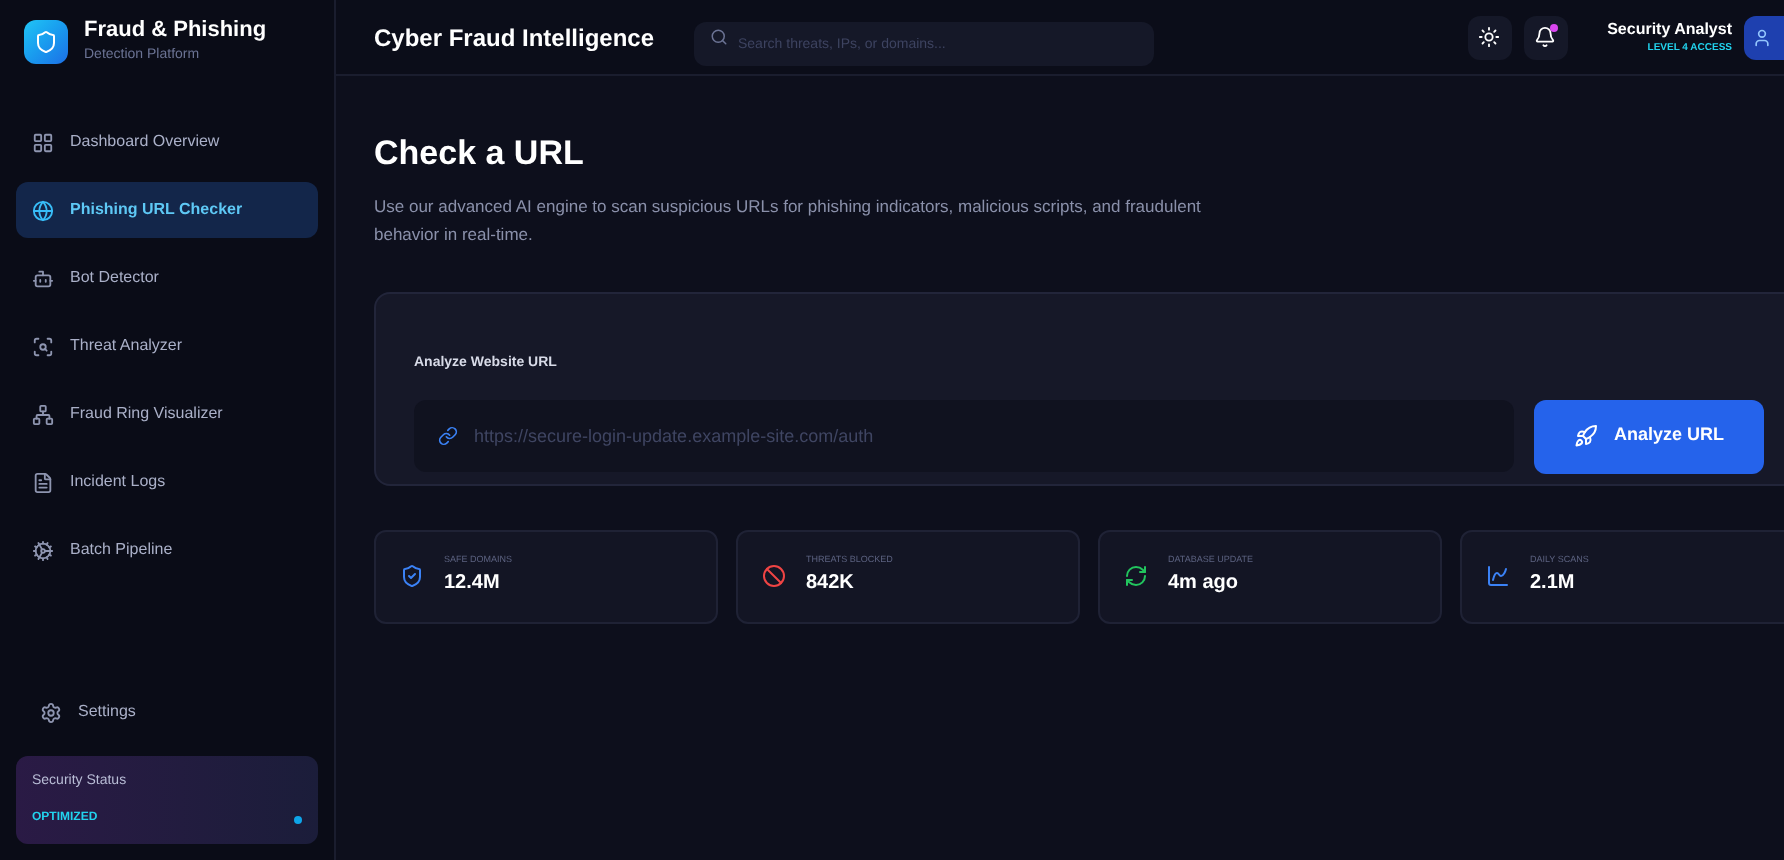 The height and width of the screenshot is (860, 1784). Describe the element at coordinates (51, 712) in the screenshot. I see `settings-icon` at that location.